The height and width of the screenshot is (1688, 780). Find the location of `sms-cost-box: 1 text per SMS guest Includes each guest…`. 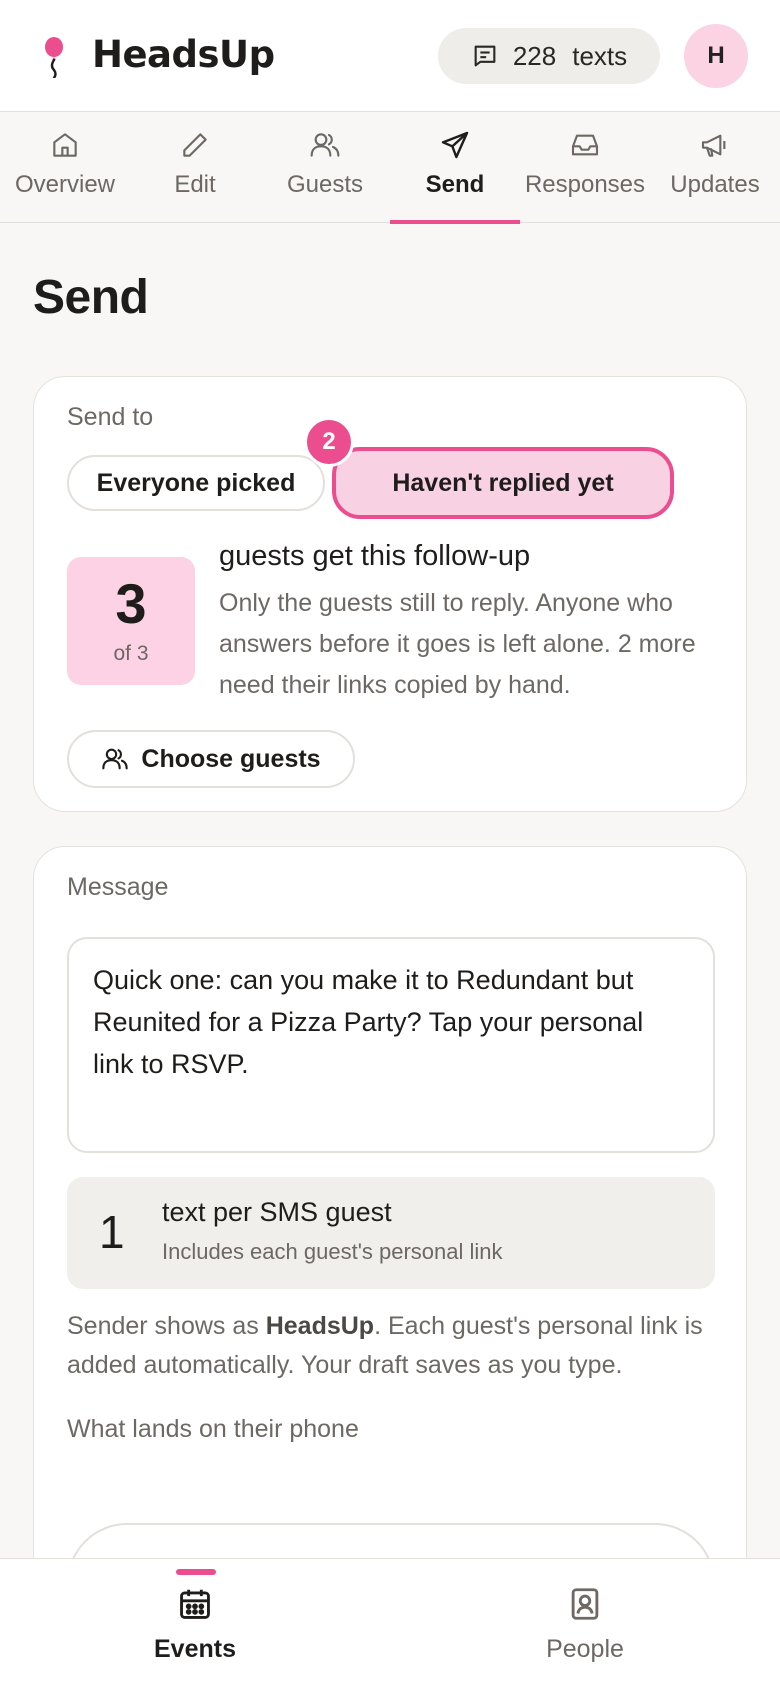

sms-cost-box: 1 text per SMS guest Includes each guest… is located at coordinates (391, 1233).